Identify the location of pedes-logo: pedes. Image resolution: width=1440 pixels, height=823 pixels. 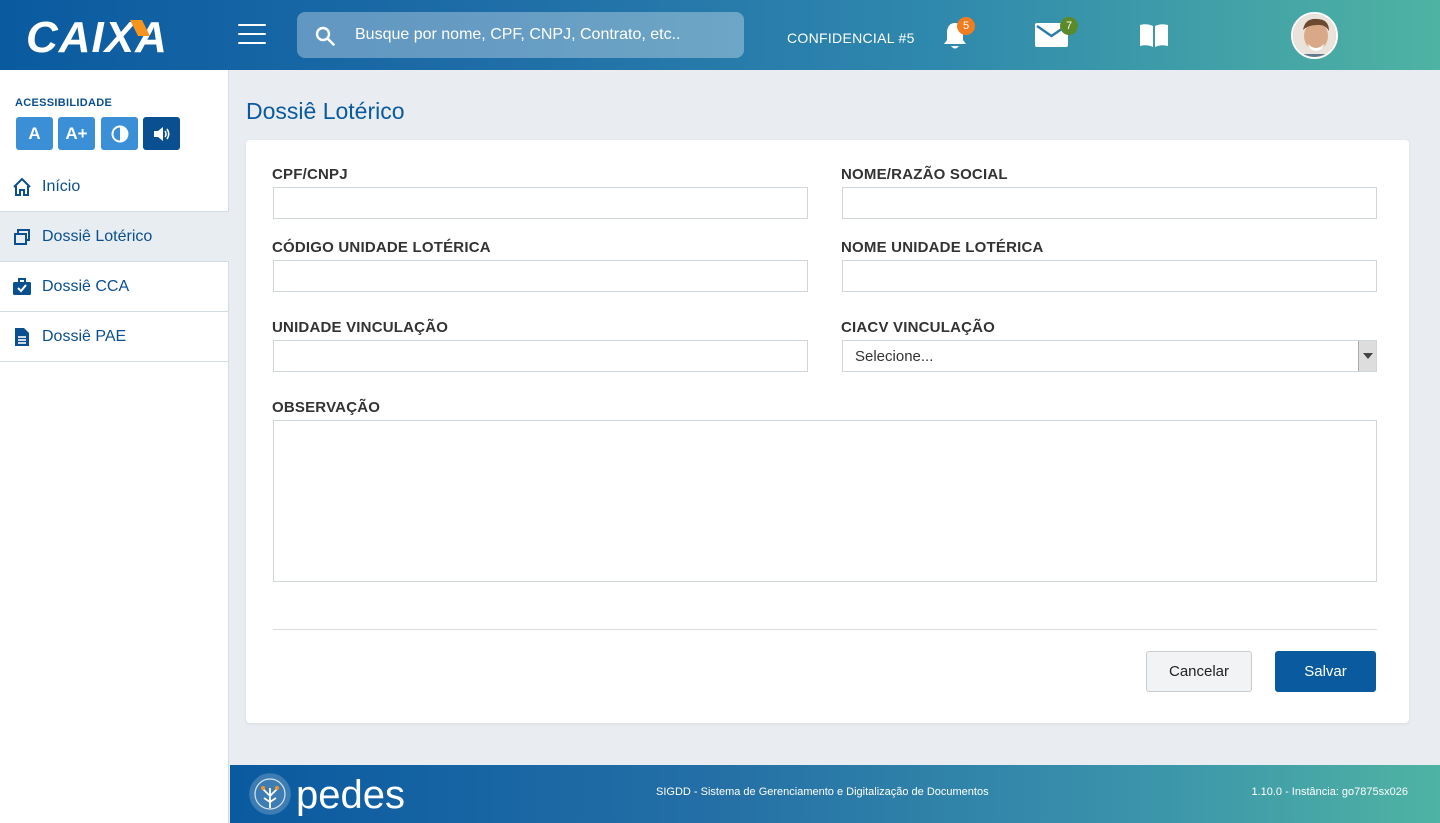
(327, 794).